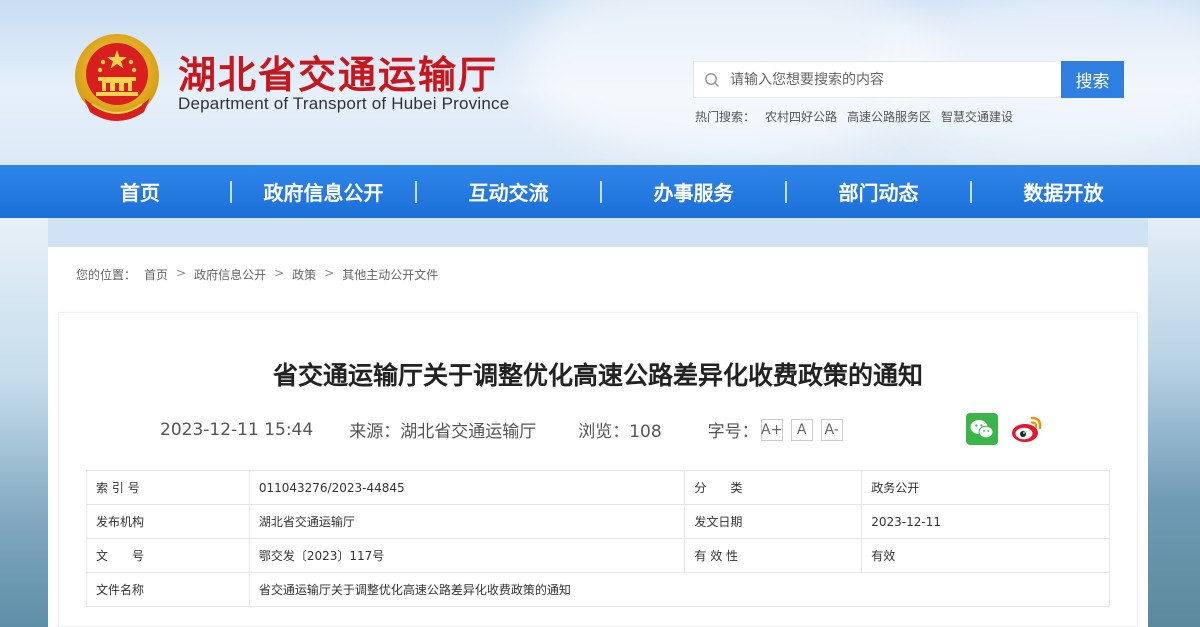  I want to click on hot-search-link: 农村四好公路, so click(801, 116).